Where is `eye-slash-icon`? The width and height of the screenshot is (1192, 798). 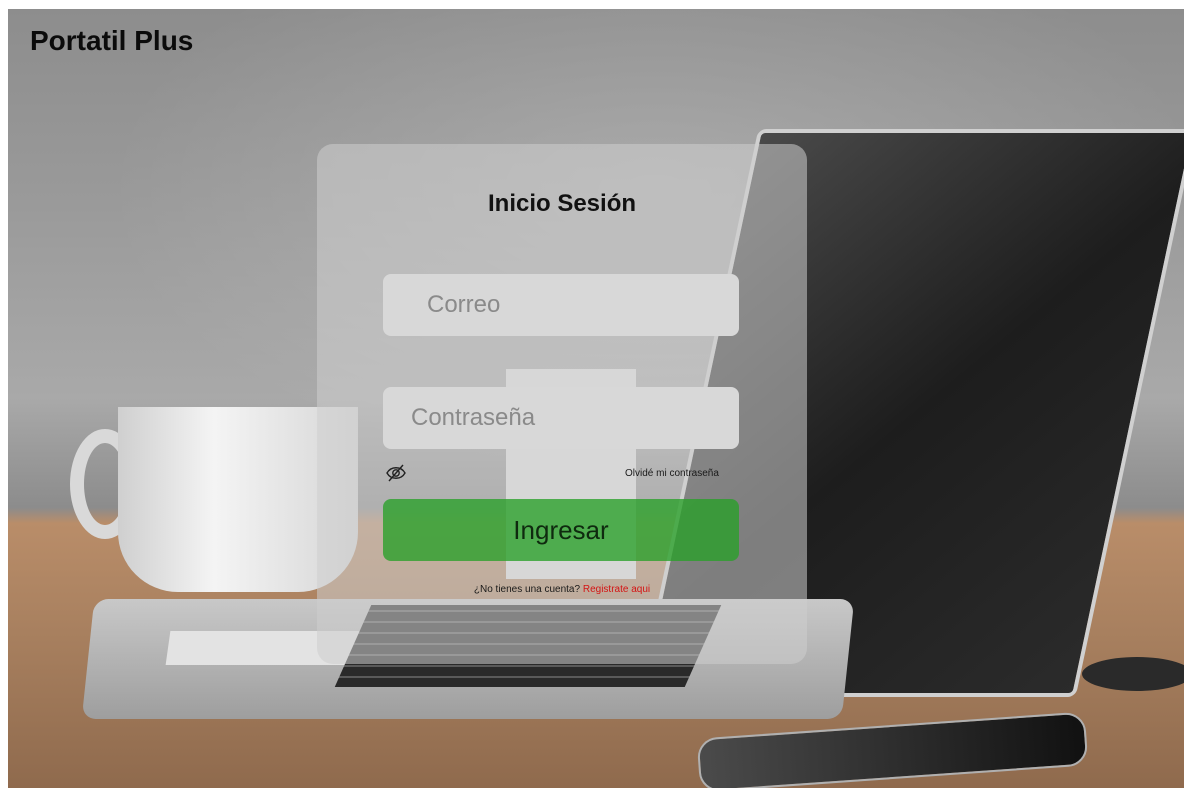
eye-slash-icon is located at coordinates (396, 473).